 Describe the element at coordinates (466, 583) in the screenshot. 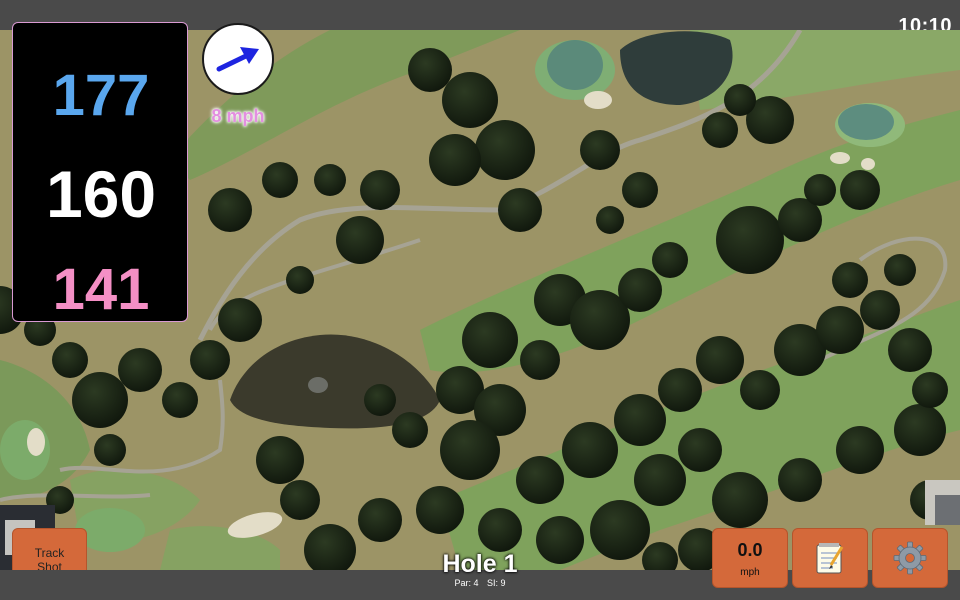

I see `hole-par: Par: 4` at that location.